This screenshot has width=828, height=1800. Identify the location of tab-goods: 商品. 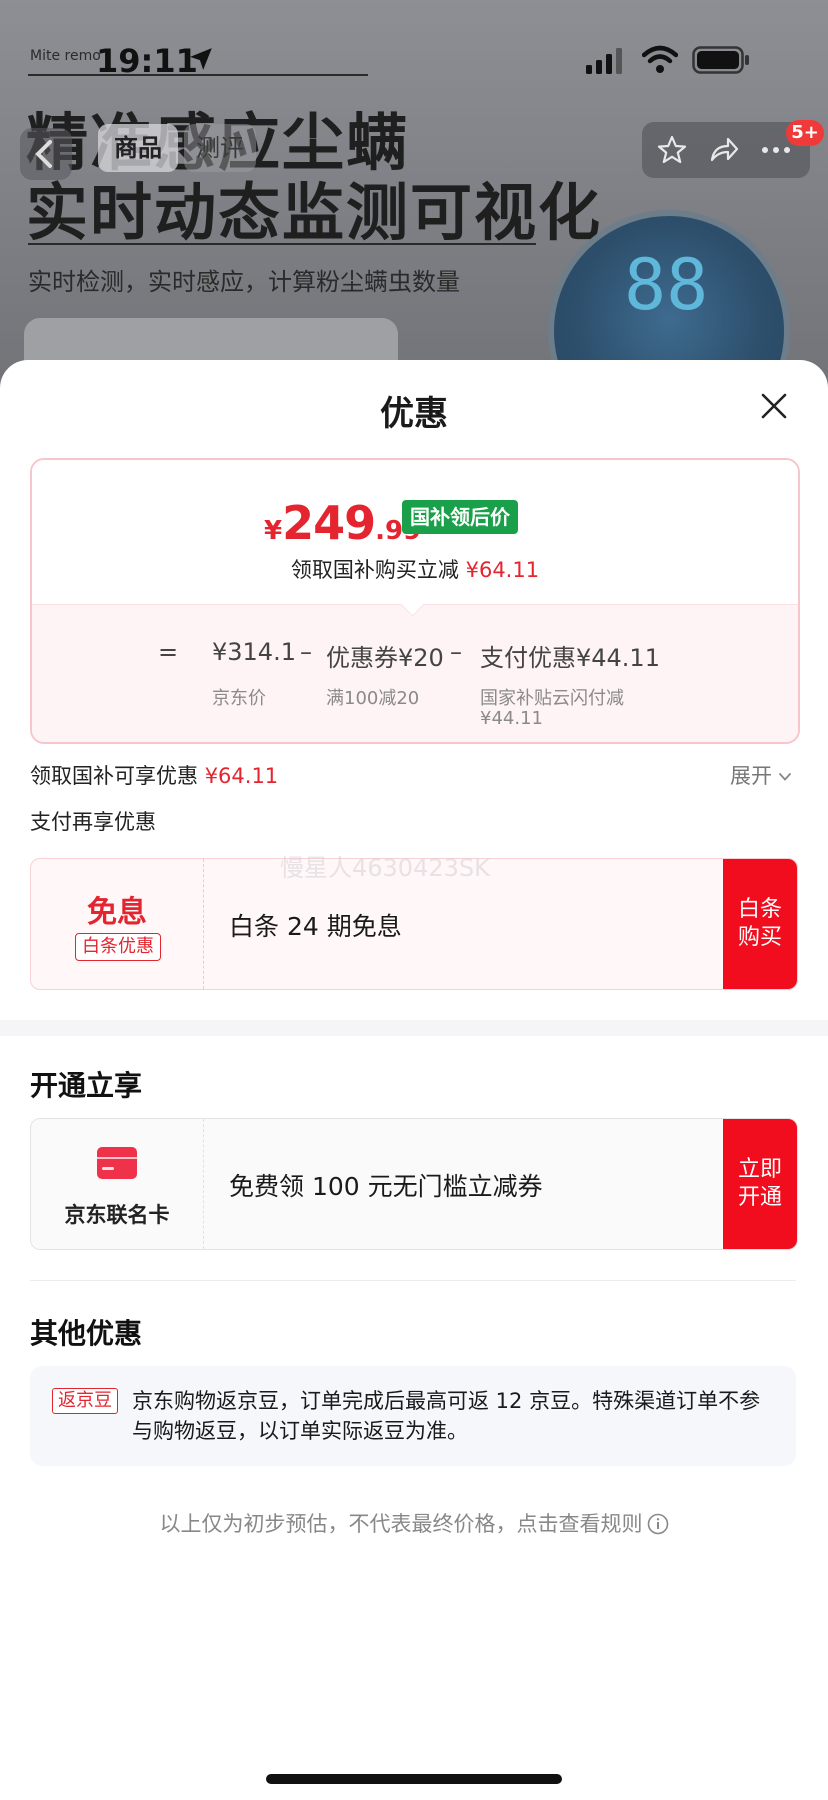
(138, 148).